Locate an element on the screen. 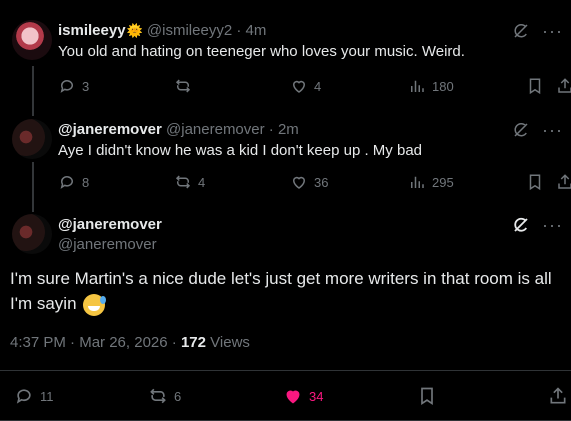 The width and height of the screenshot is (571, 421). repost-count: 6 is located at coordinates (178, 396).